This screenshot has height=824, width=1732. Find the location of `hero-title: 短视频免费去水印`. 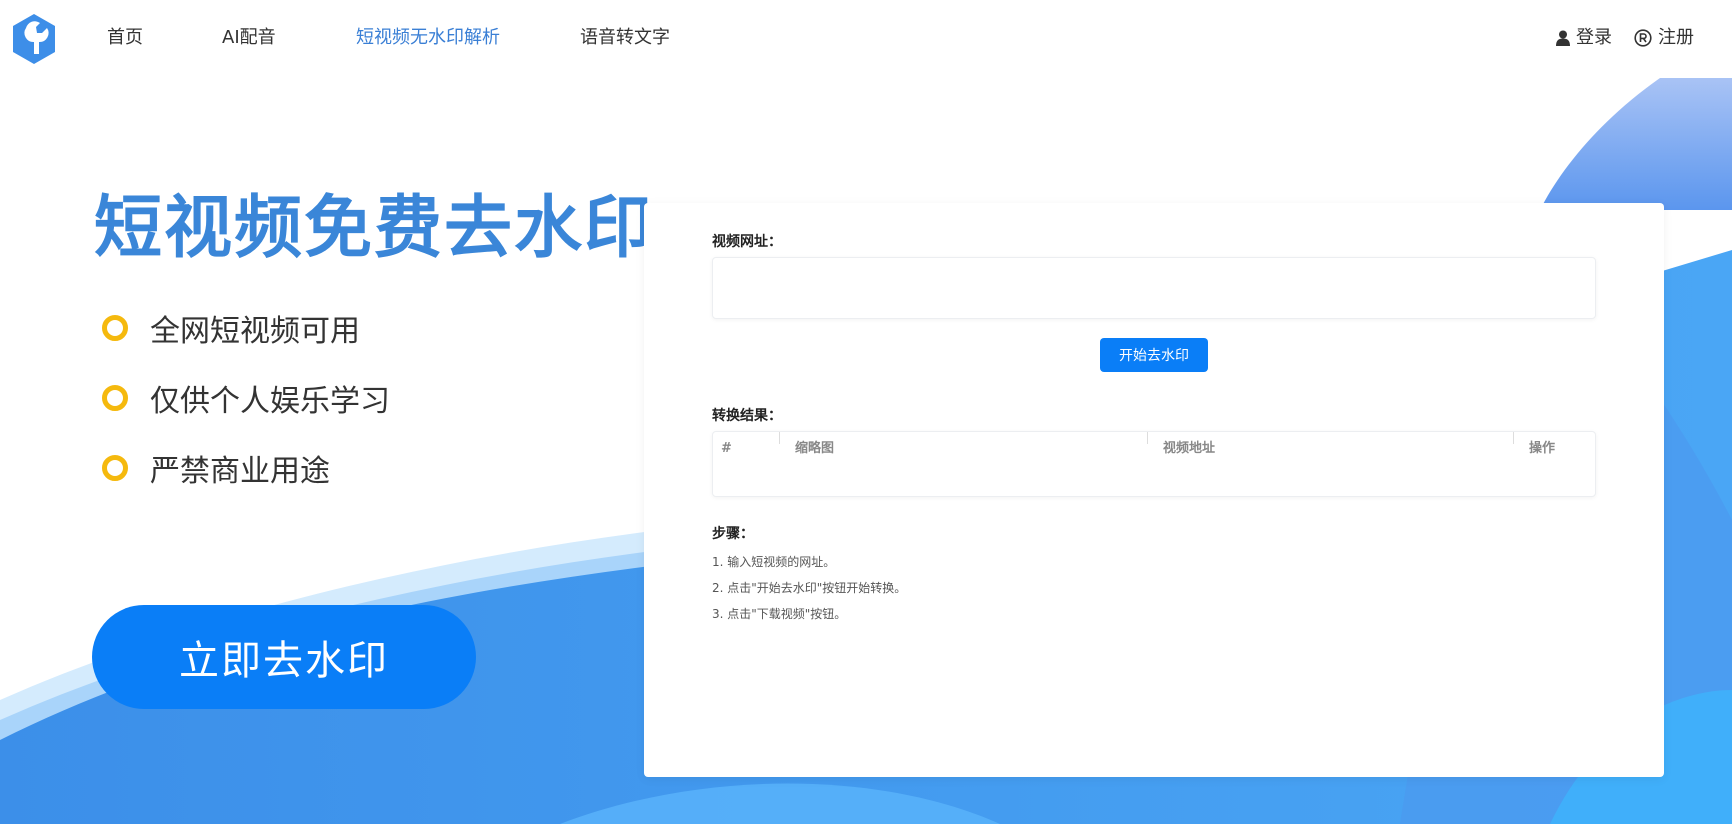

hero-title: 短视频免费去水印 is located at coordinates (374, 228).